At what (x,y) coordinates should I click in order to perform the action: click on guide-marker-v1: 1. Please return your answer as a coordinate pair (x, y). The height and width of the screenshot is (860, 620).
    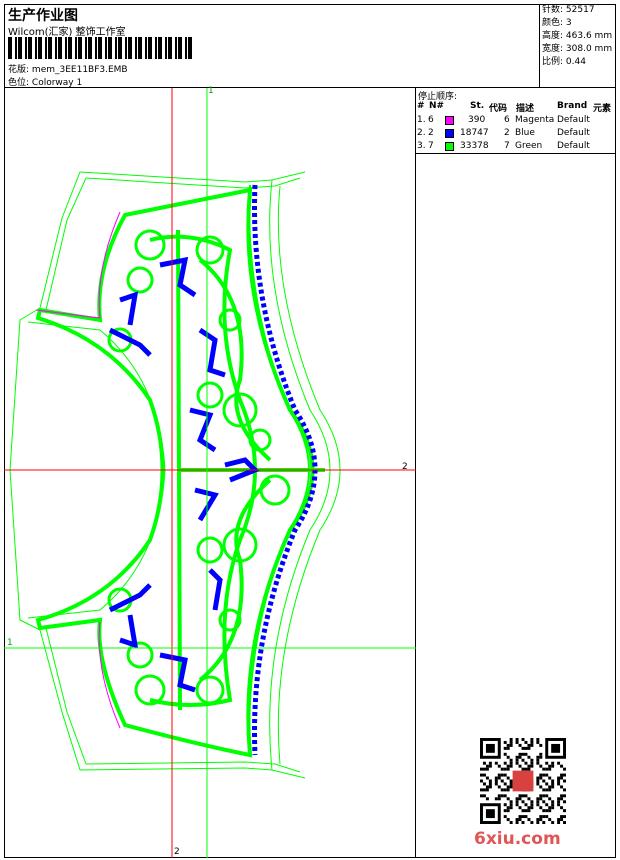
    Looking at the image, I should click on (211, 91).